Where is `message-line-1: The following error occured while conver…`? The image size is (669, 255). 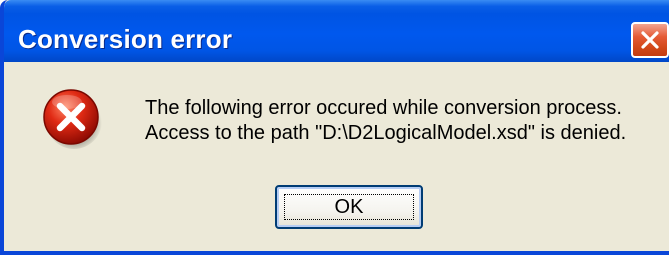 message-line-1: The following error occured while conver… is located at coordinates (383, 108).